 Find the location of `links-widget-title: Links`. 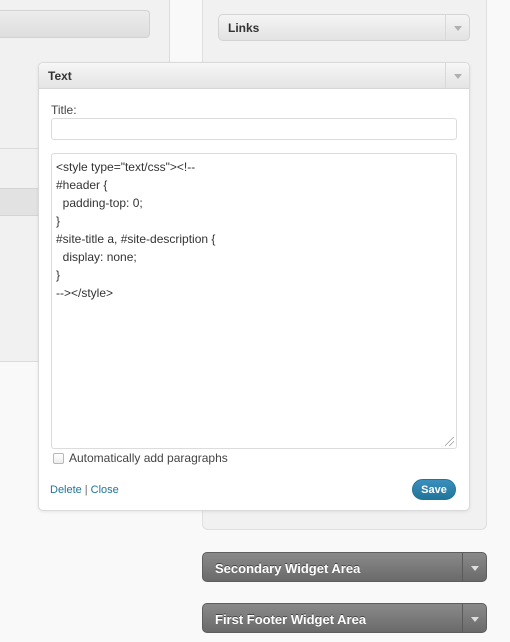

links-widget-title: Links is located at coordinates (244, 28).